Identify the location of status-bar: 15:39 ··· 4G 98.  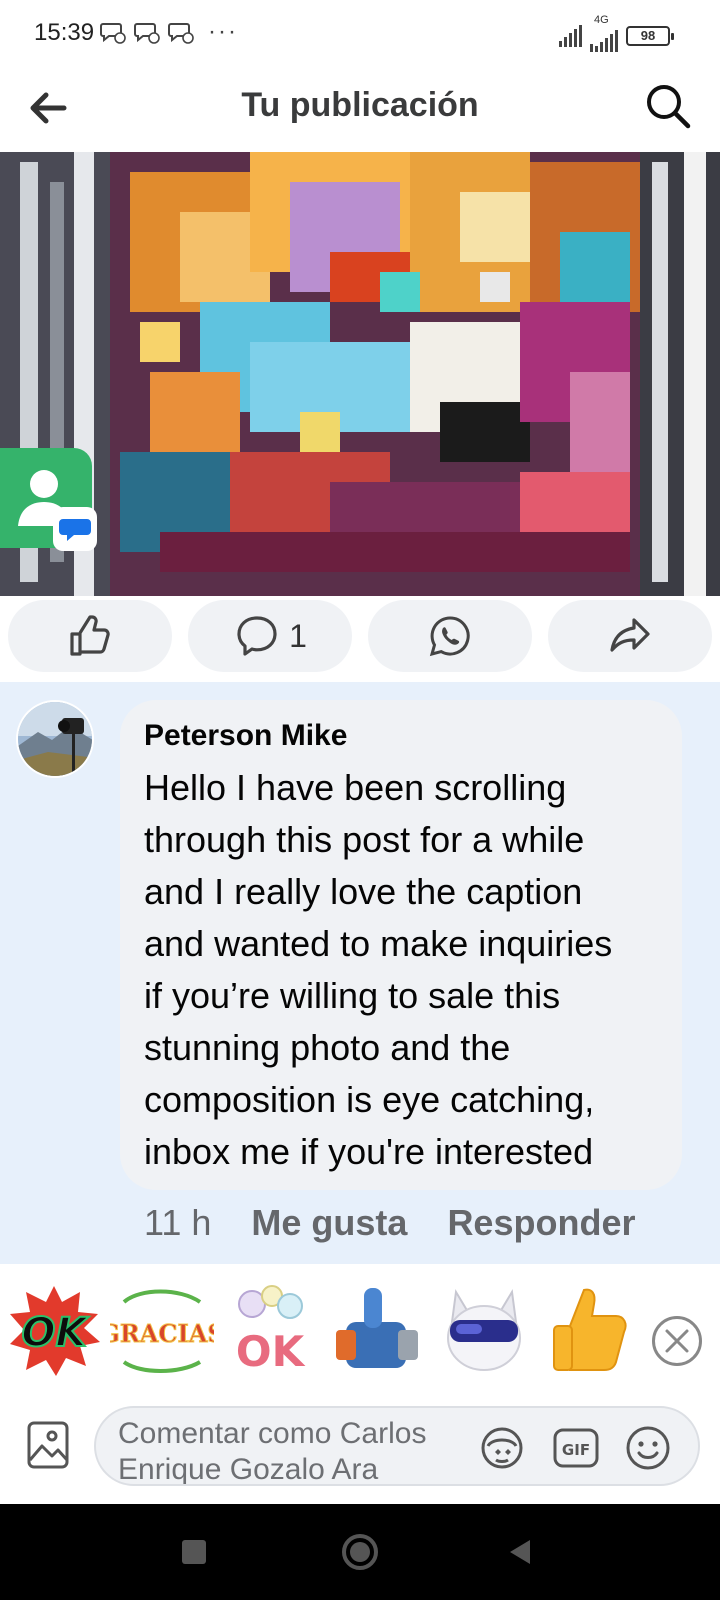
(360, 33).